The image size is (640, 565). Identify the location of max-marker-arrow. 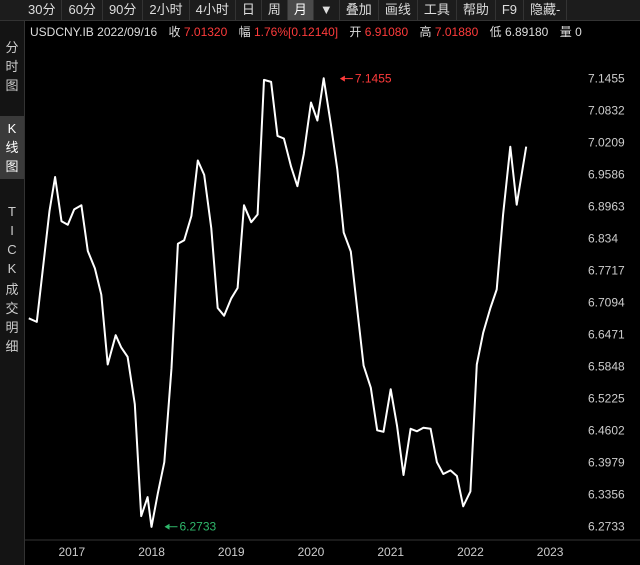
(342, 78).